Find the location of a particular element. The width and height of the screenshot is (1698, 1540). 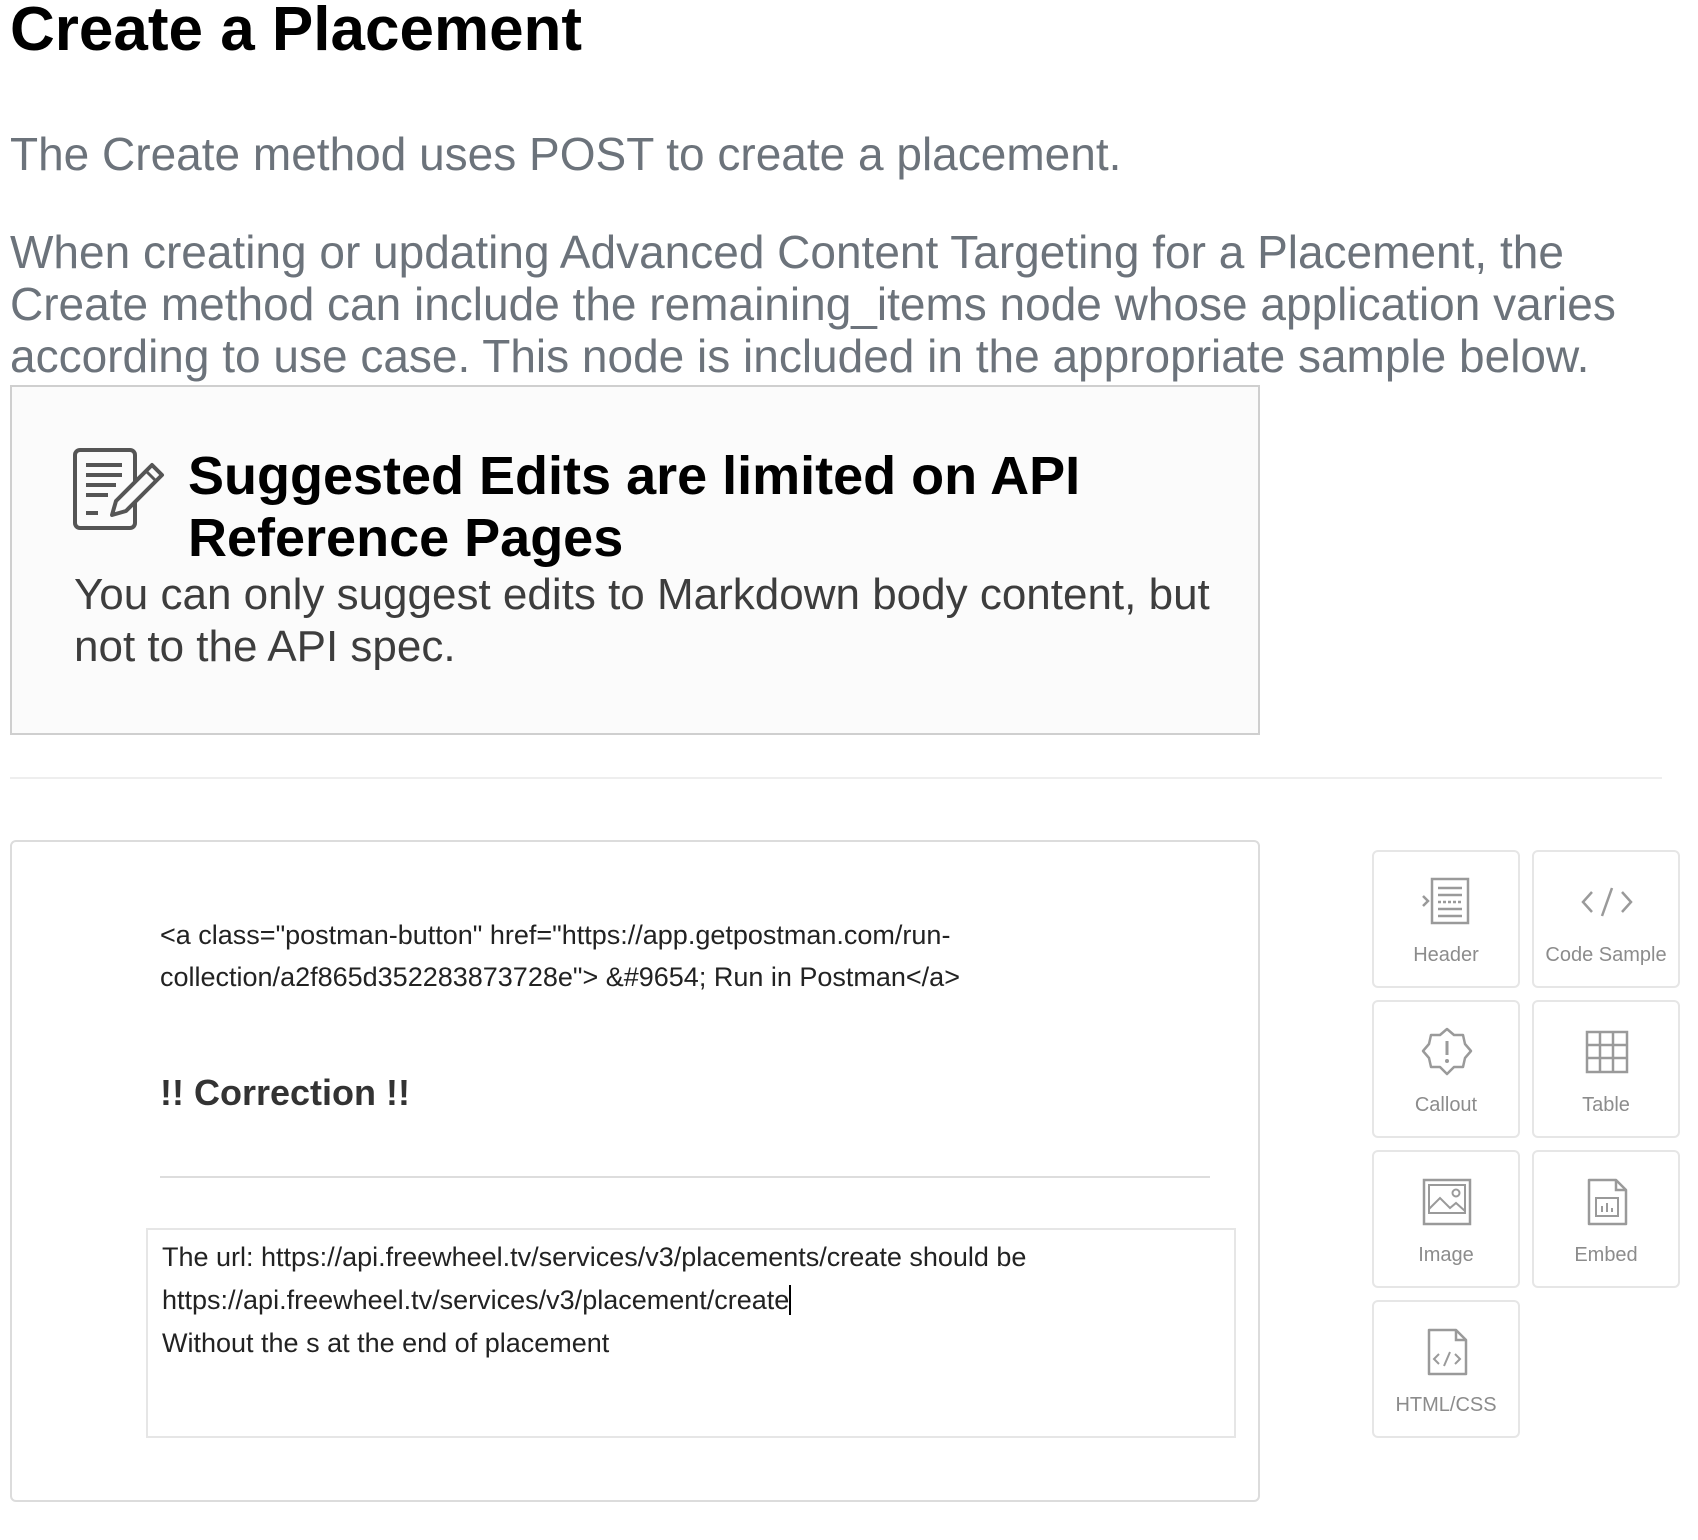

correction-heading: !! Correction !! is located at coordinates (285, 1093).